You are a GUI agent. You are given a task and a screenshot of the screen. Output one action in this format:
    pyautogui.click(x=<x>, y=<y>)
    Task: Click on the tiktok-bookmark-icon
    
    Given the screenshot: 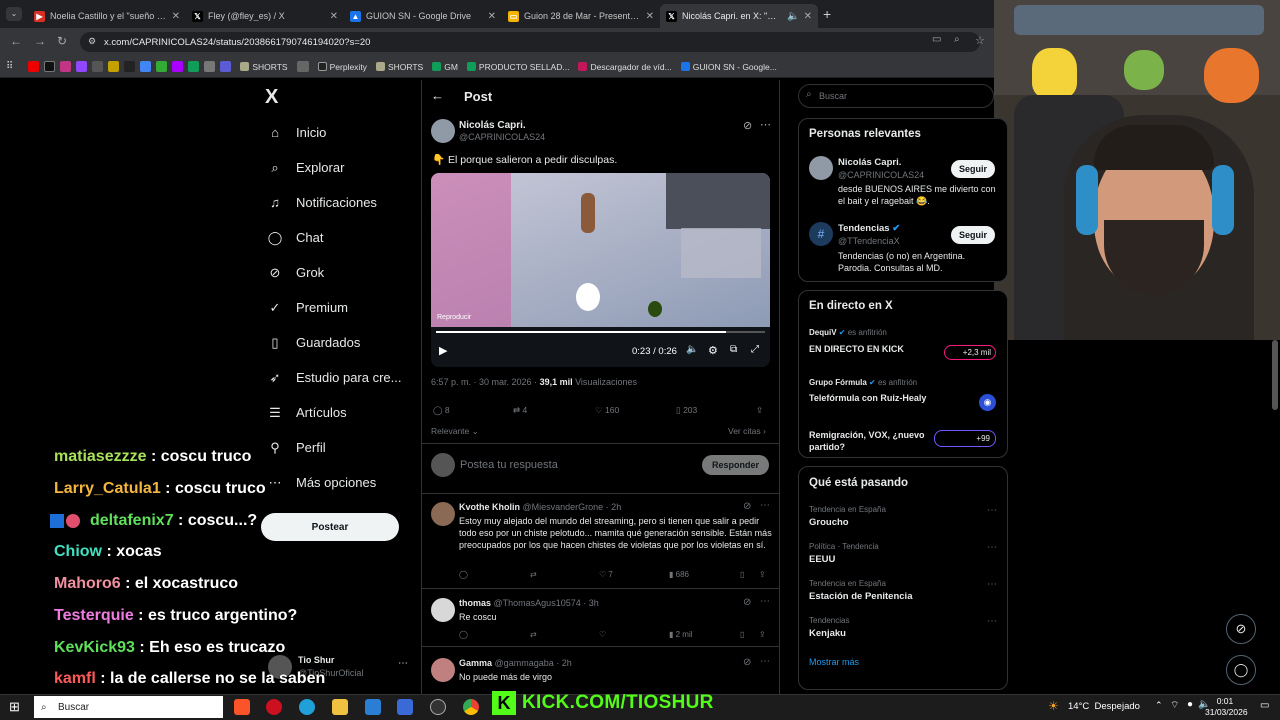 What is the action you would take?
    pyautogui.click(x=130, y=66)
    